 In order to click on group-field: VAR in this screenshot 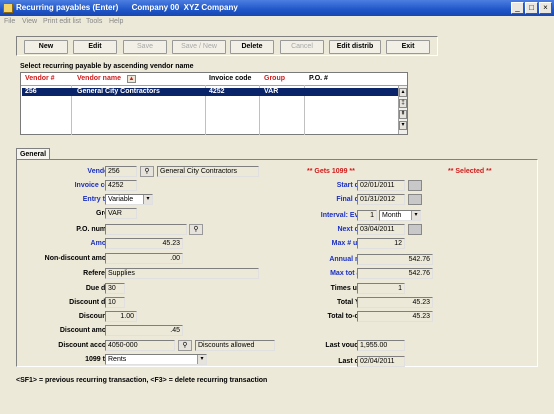, I will do `click(121, 213)`.